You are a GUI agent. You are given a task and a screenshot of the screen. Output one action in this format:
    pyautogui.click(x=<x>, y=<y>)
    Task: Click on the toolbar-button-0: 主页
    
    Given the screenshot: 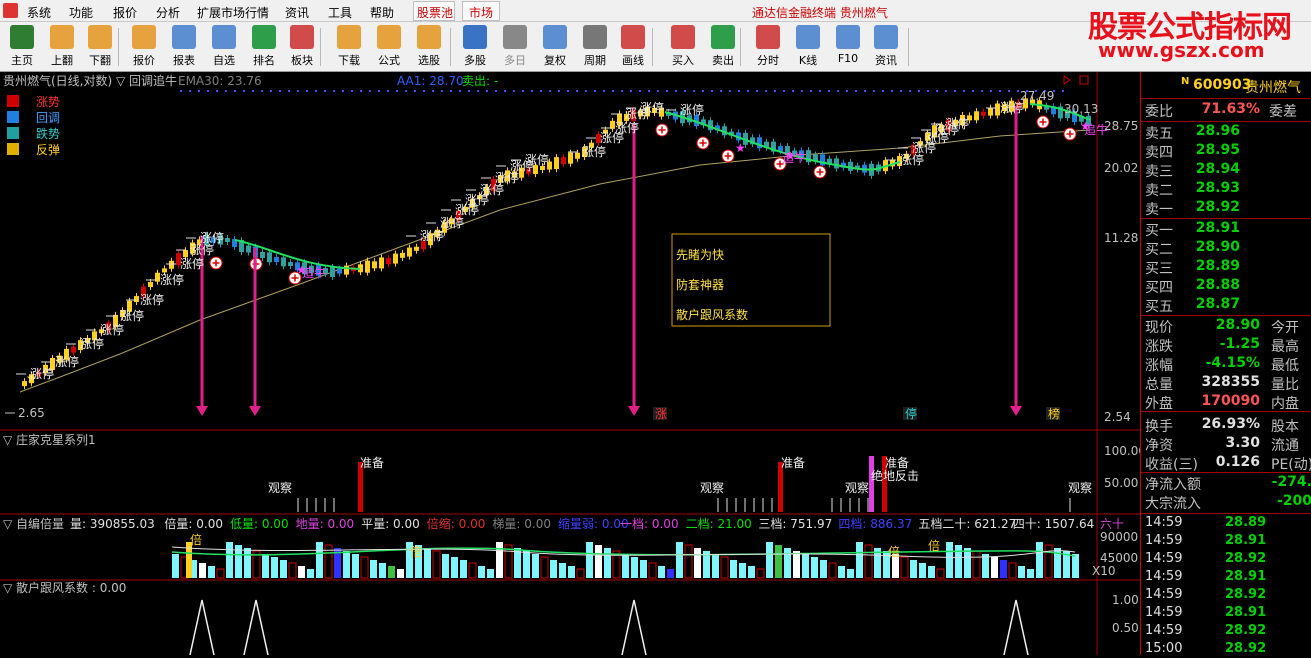 What is the action you would take?
    pyautogui.click(x=22, y=47)
    